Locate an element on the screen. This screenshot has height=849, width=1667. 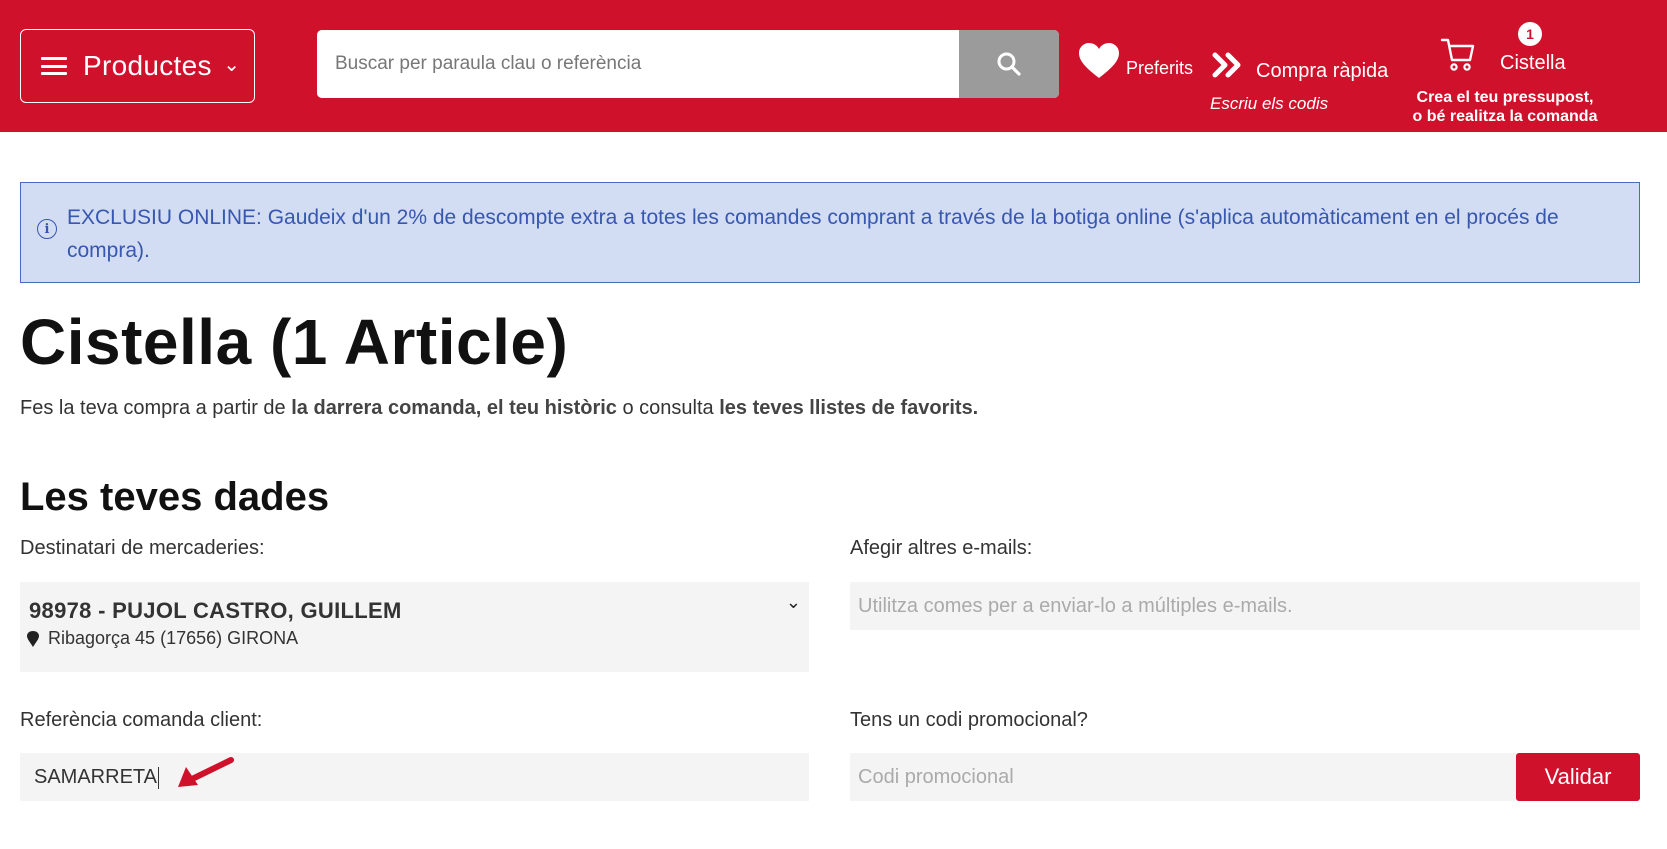
info-icon: i is located at coordinates (47, 229).